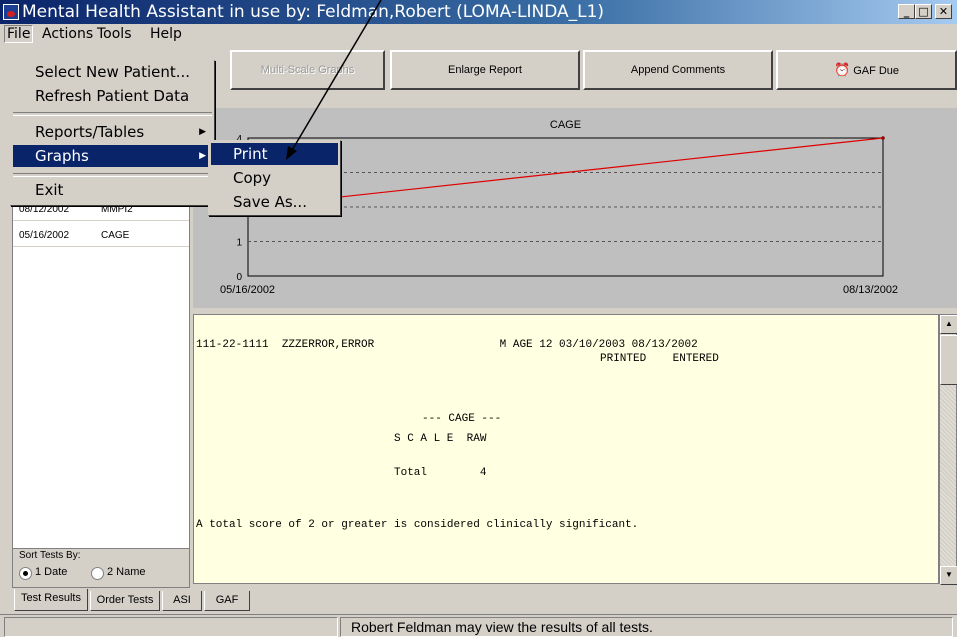  What do you see at coordinates (334, 80) in the screenshot?
I see `annotation-arrow` at bounding box center [334, 80].